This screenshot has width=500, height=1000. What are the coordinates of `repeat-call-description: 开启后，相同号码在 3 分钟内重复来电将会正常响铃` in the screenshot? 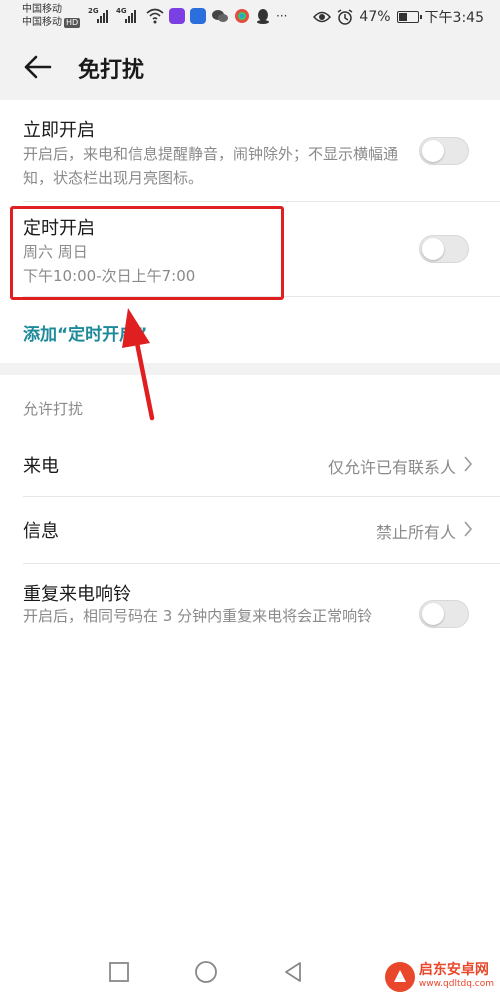 It's located at (198, 616).